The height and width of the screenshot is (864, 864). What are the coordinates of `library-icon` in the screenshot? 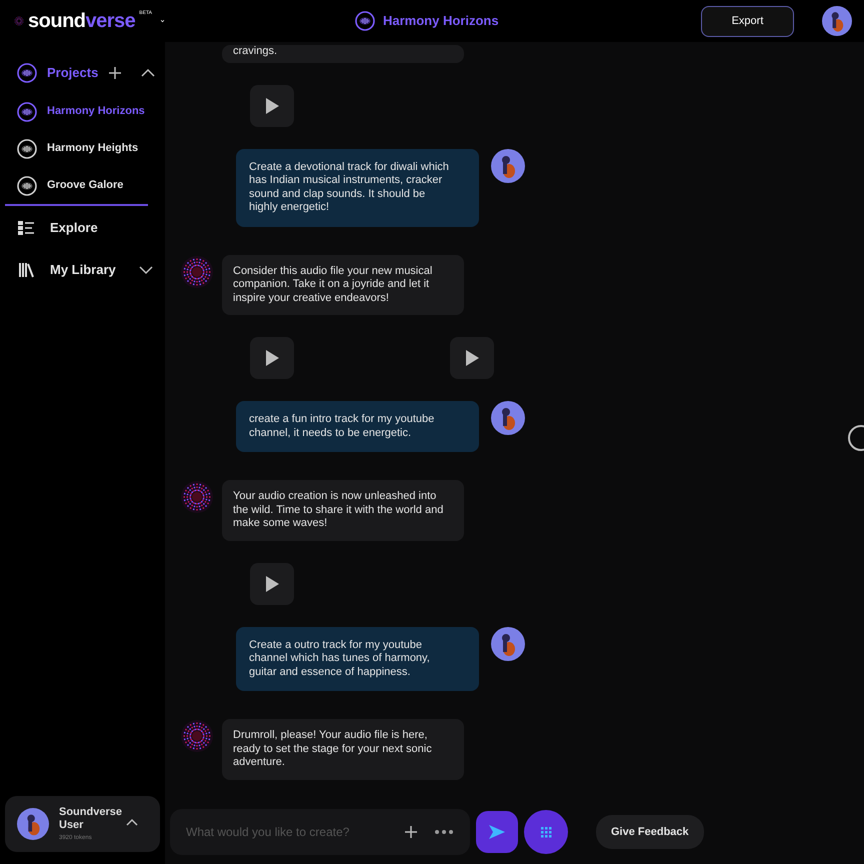 It's located at (27, 270).